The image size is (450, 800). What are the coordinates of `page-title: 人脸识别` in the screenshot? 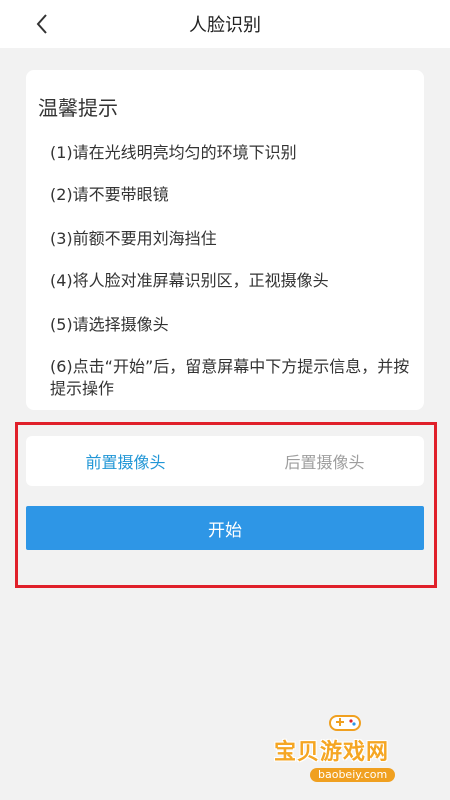 It's located at (225, 25).